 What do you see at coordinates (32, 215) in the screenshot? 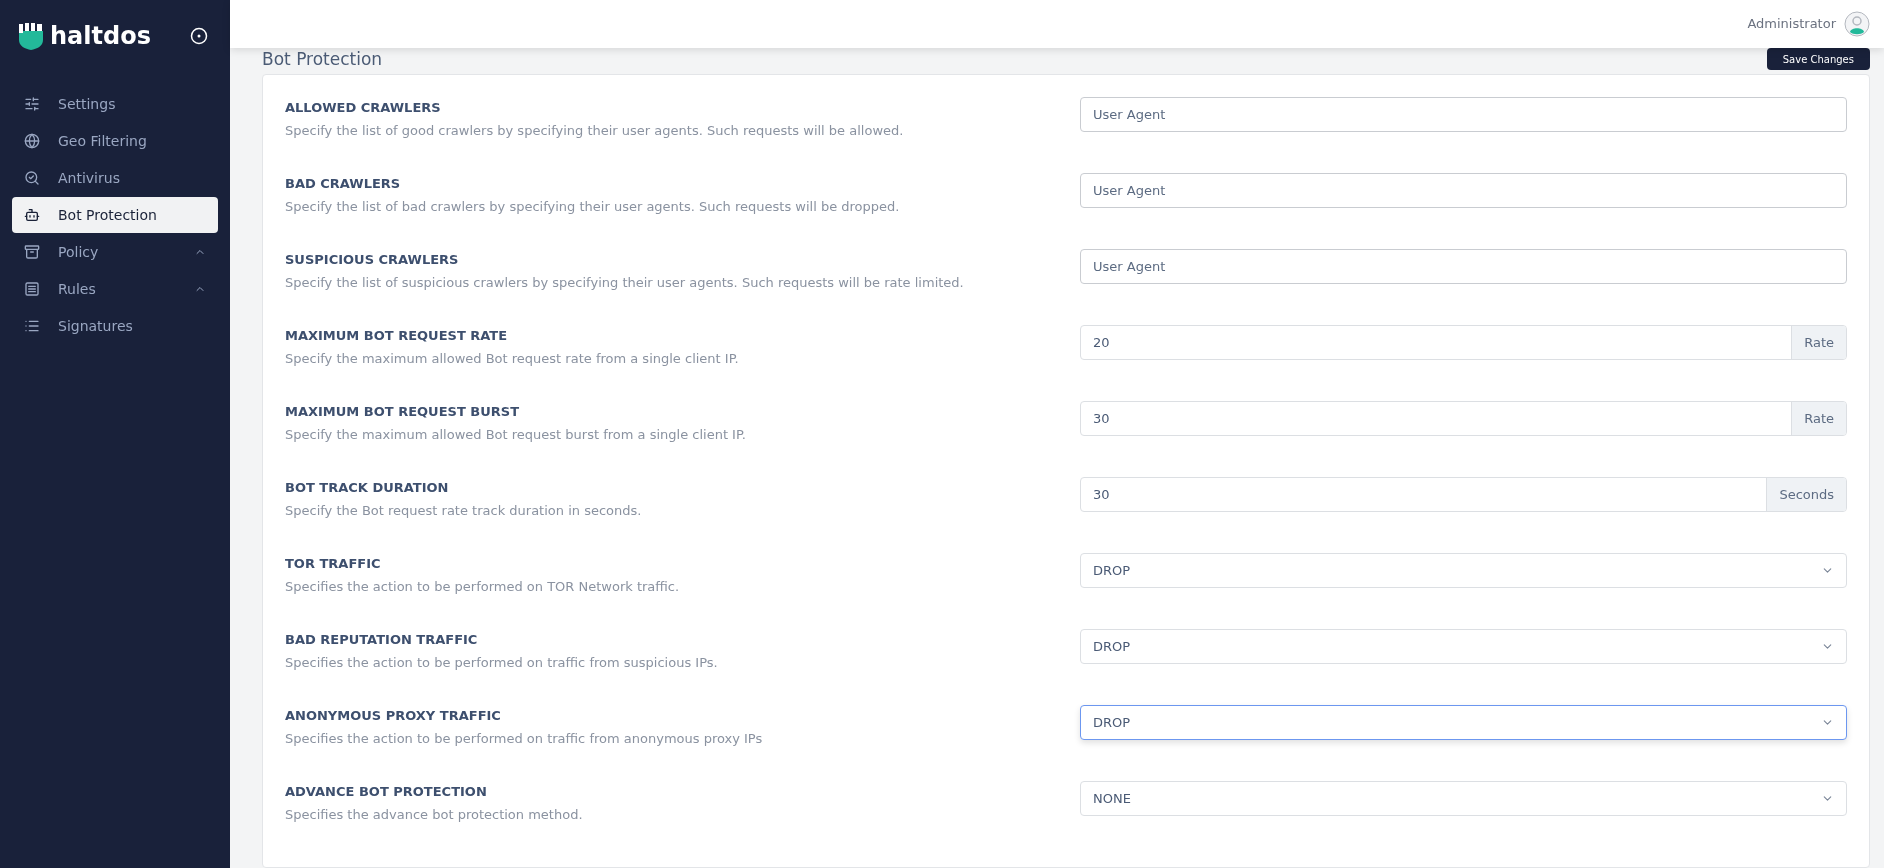
I see `robot-icon` at bounding box center [32, 215].